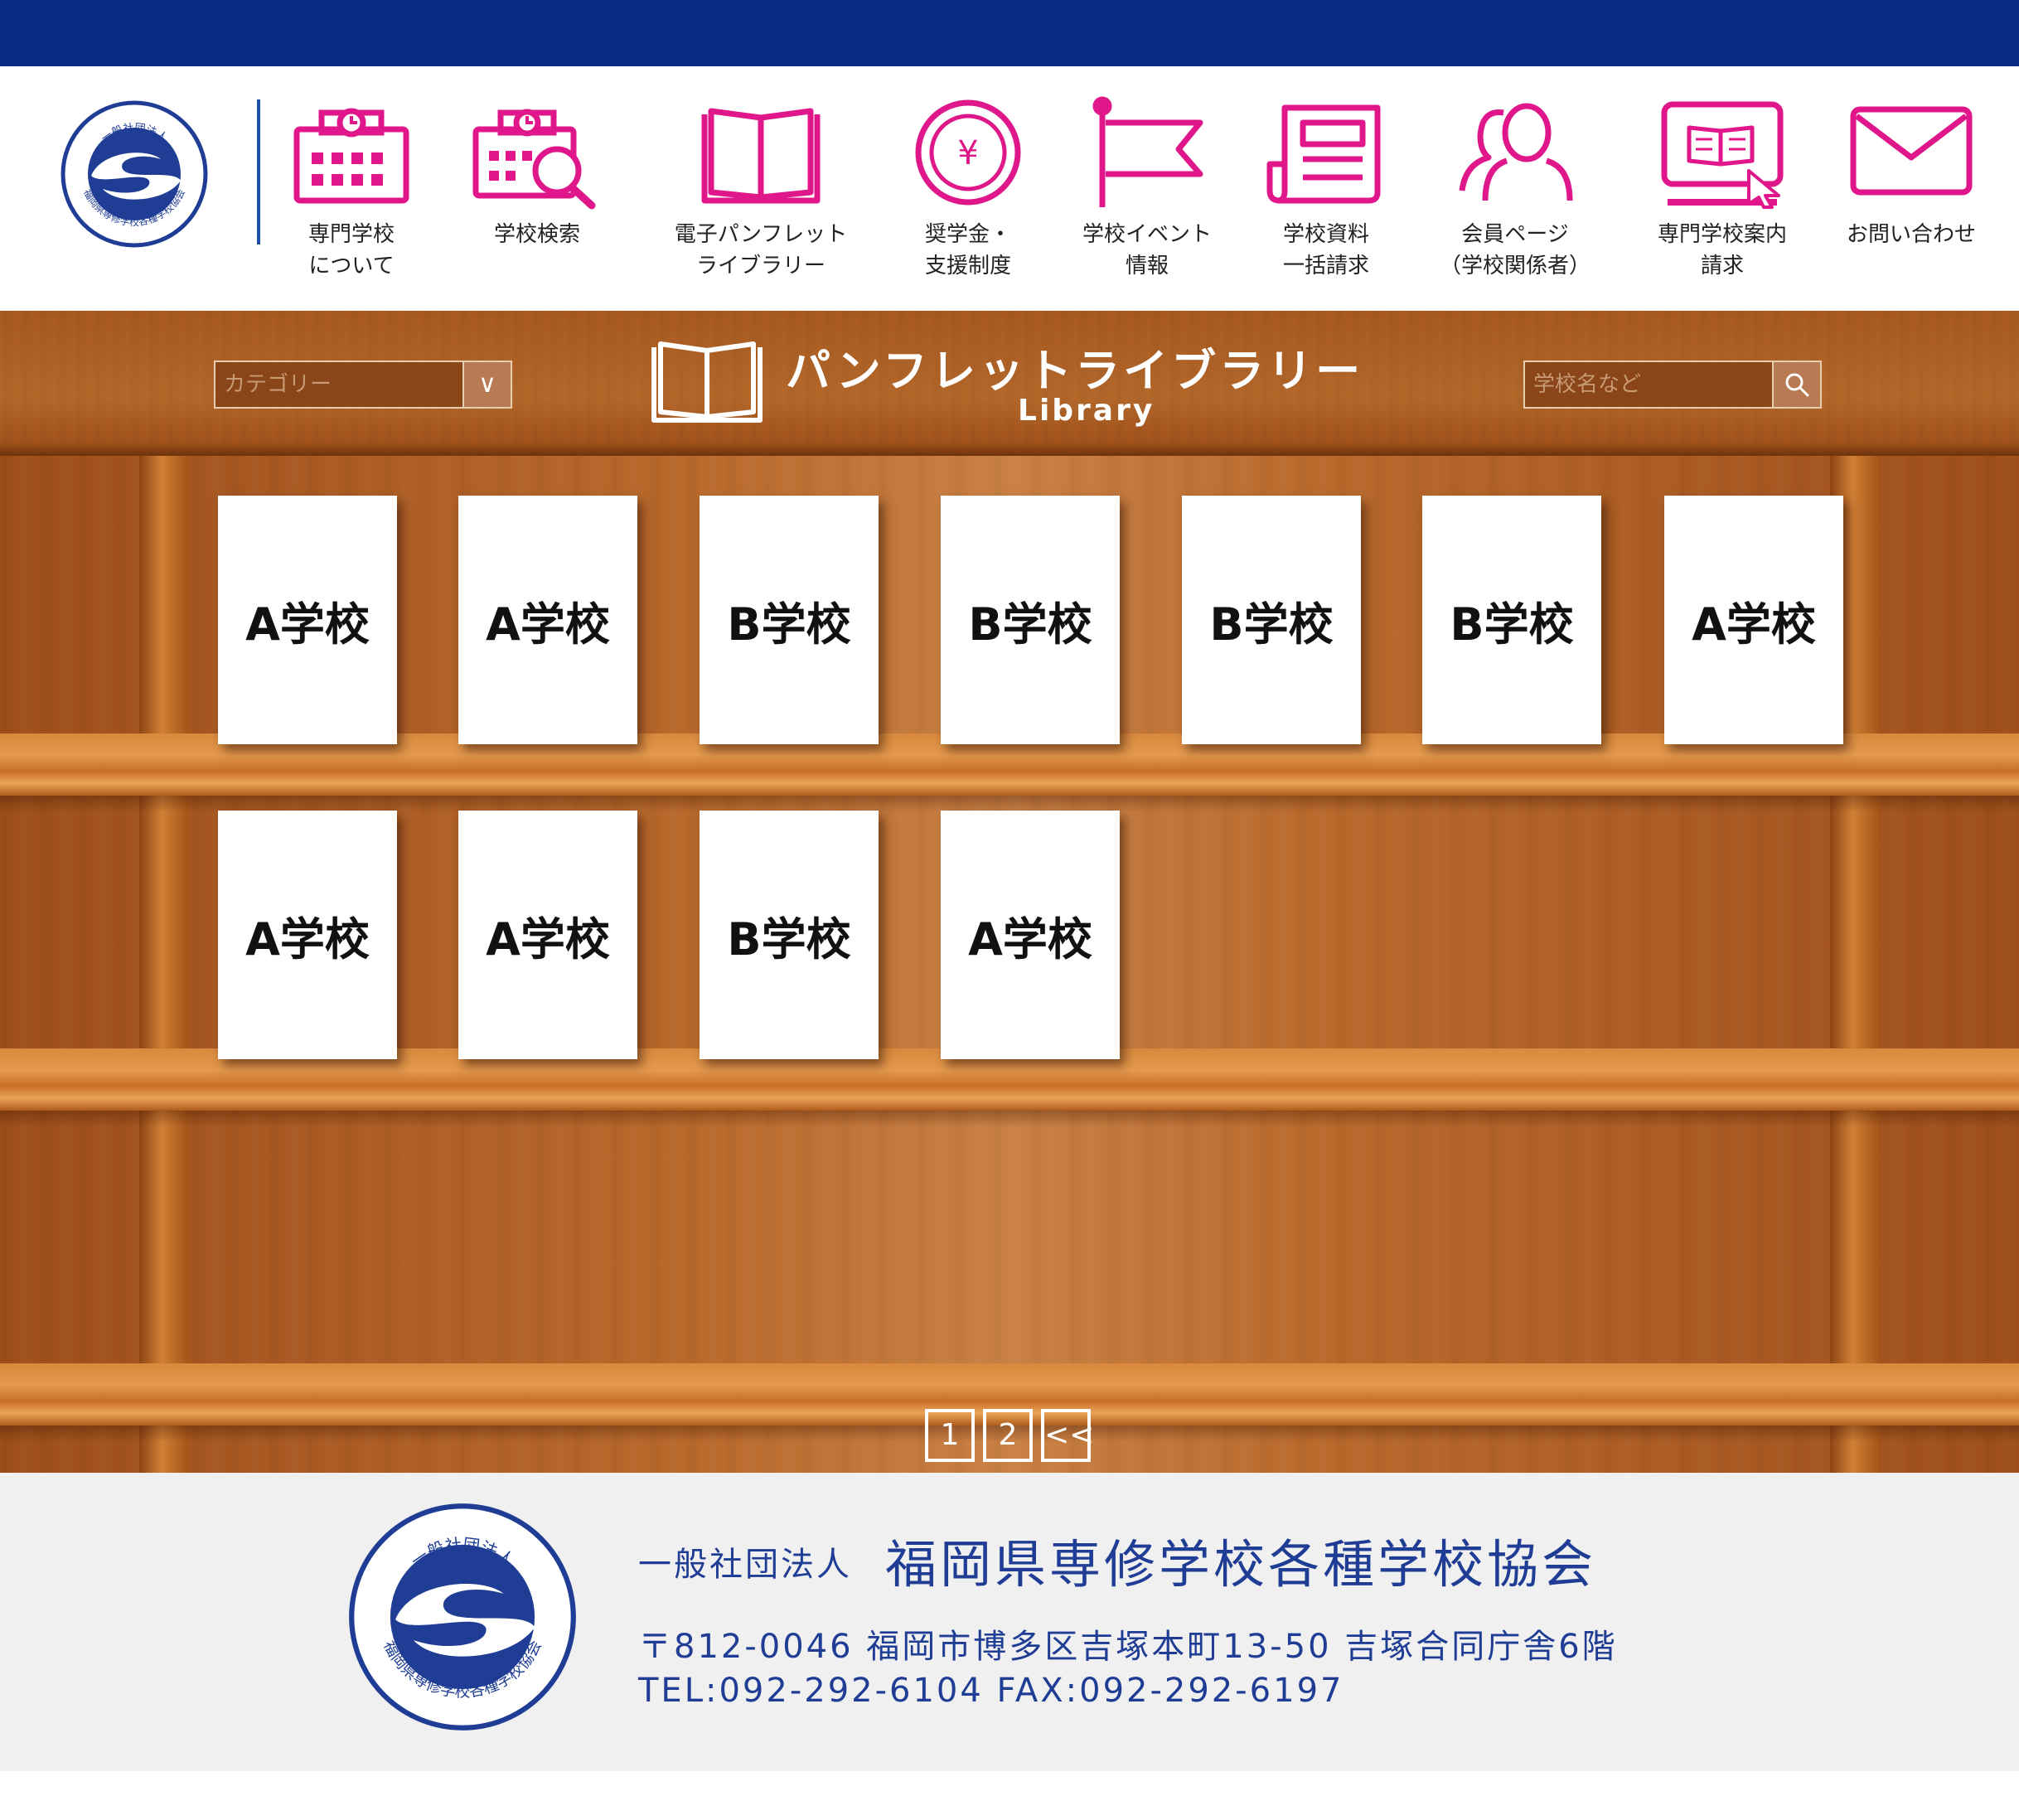 Image resolution: width=2019 pixels, height=1820 pixels. Describe the element at coordinates (534, 159) in the screenshot. I see `school-search-icon` at that location.